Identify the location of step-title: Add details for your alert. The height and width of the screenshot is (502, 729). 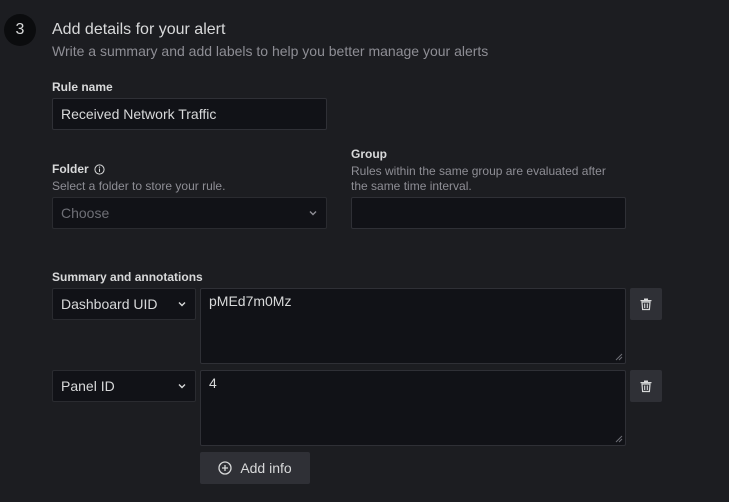
(139, 29).